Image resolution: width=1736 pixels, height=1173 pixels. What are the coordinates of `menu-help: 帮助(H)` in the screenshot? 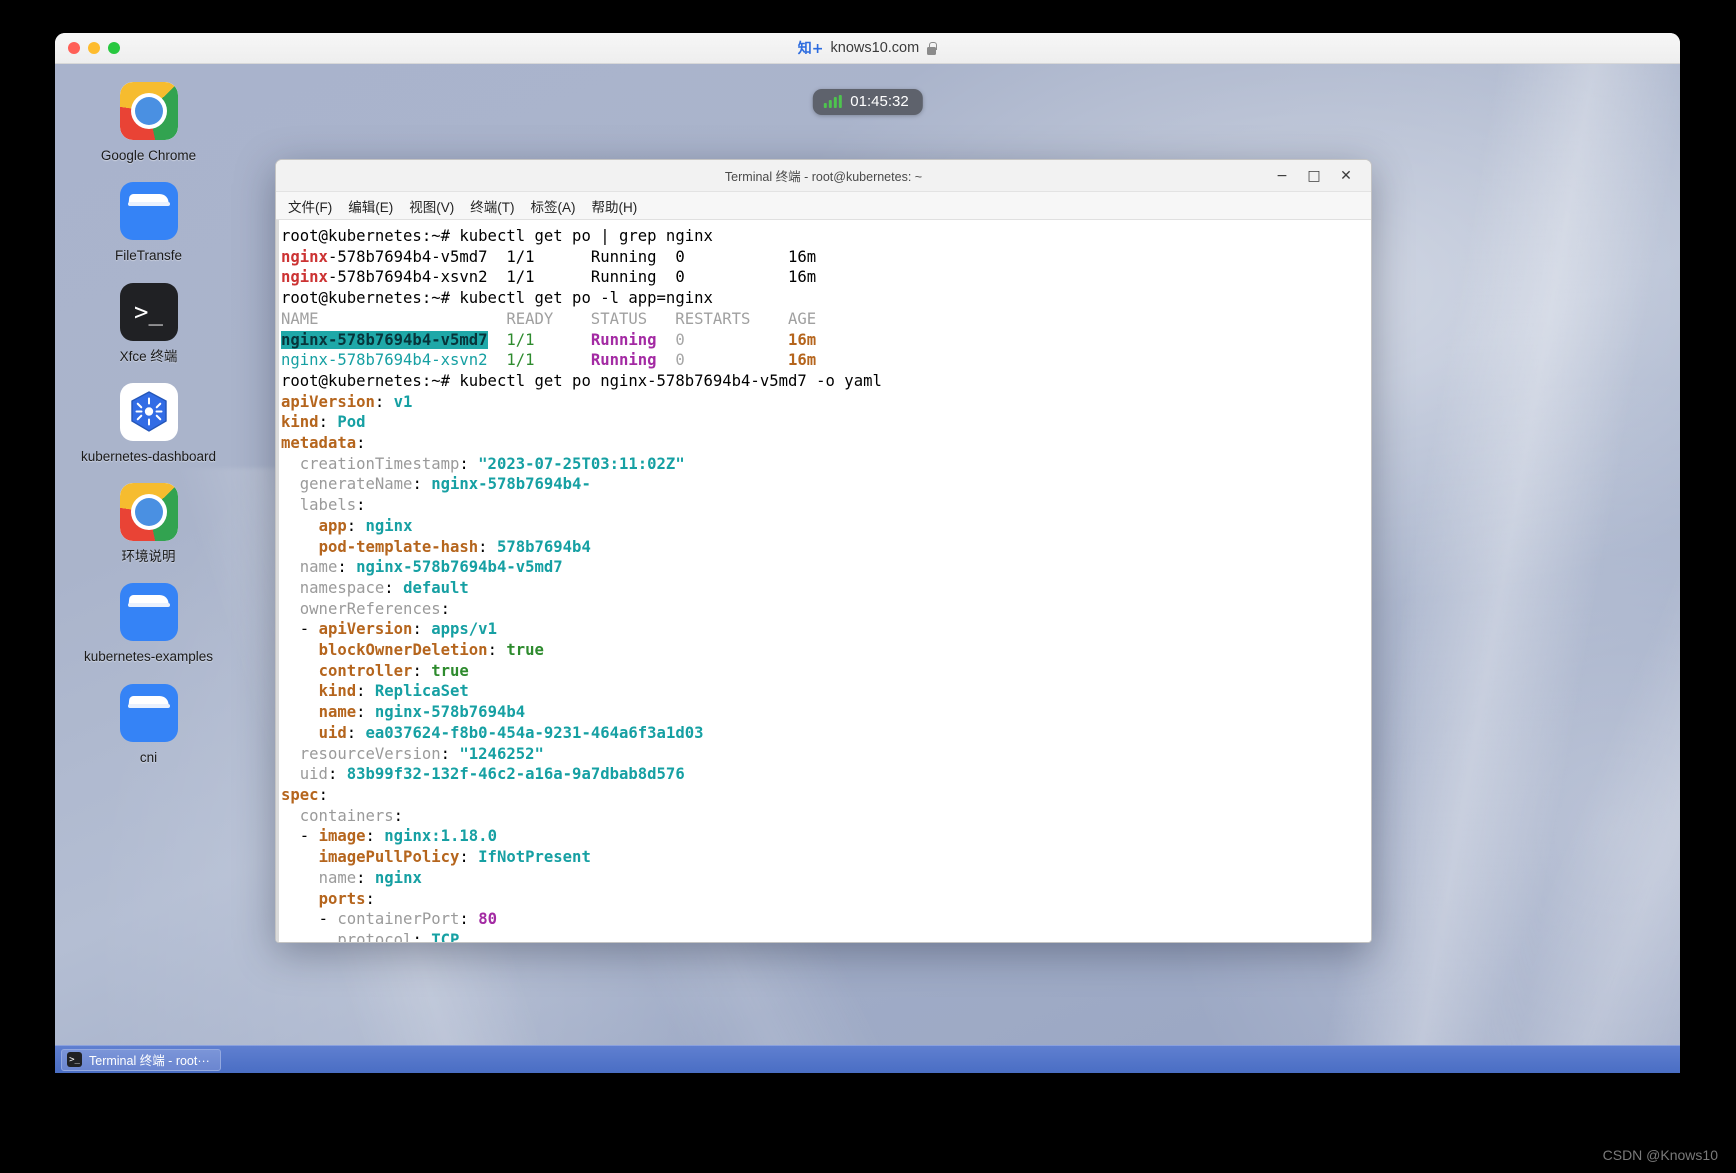 It's located at (615, 206).